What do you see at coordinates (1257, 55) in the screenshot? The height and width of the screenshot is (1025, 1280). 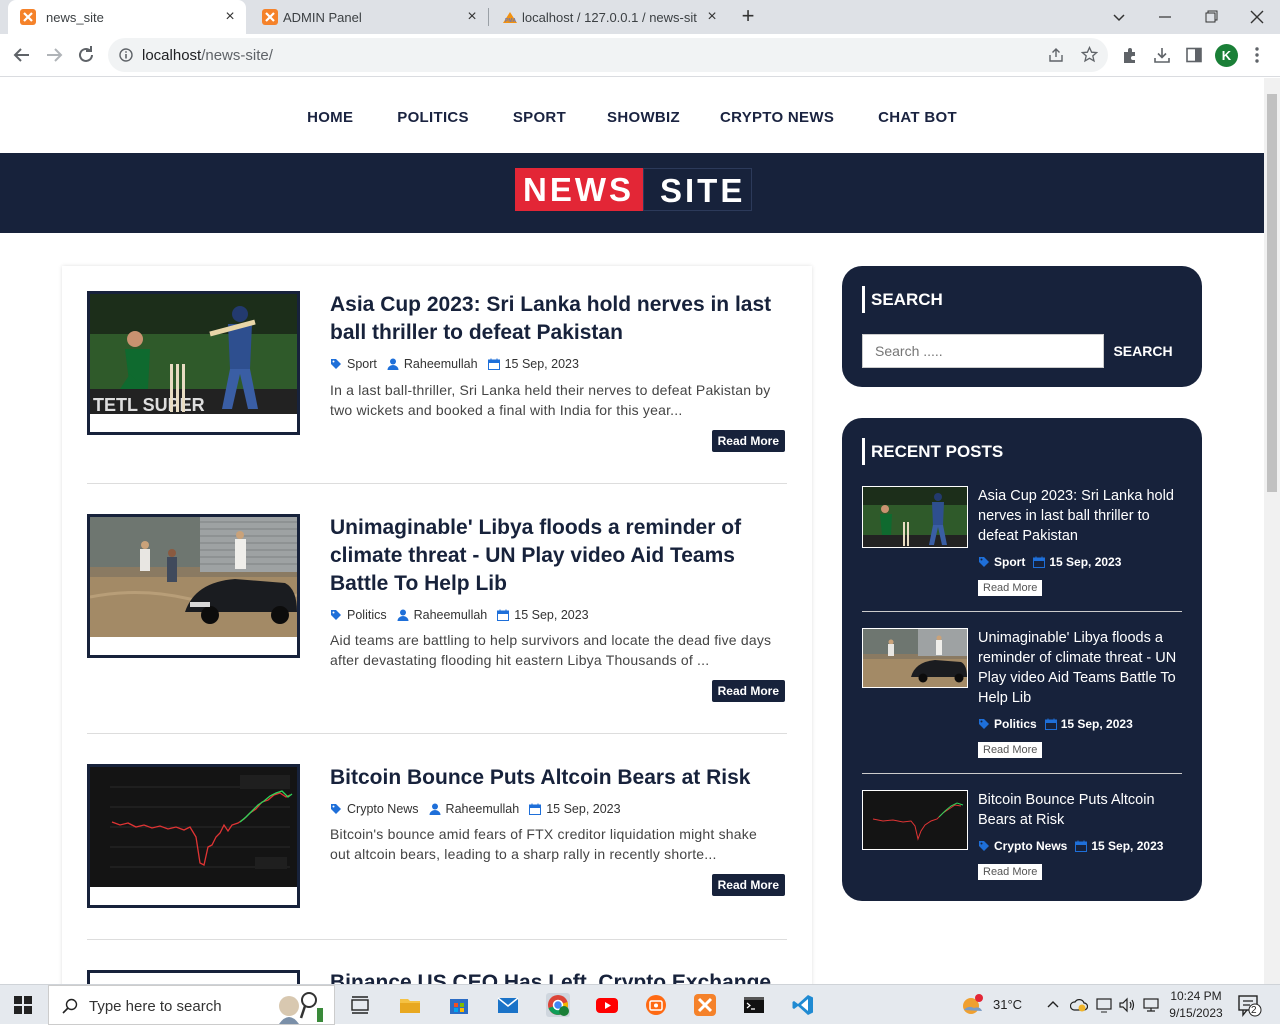 I see `more-menu-icon` at bounding box center [1257, 55].